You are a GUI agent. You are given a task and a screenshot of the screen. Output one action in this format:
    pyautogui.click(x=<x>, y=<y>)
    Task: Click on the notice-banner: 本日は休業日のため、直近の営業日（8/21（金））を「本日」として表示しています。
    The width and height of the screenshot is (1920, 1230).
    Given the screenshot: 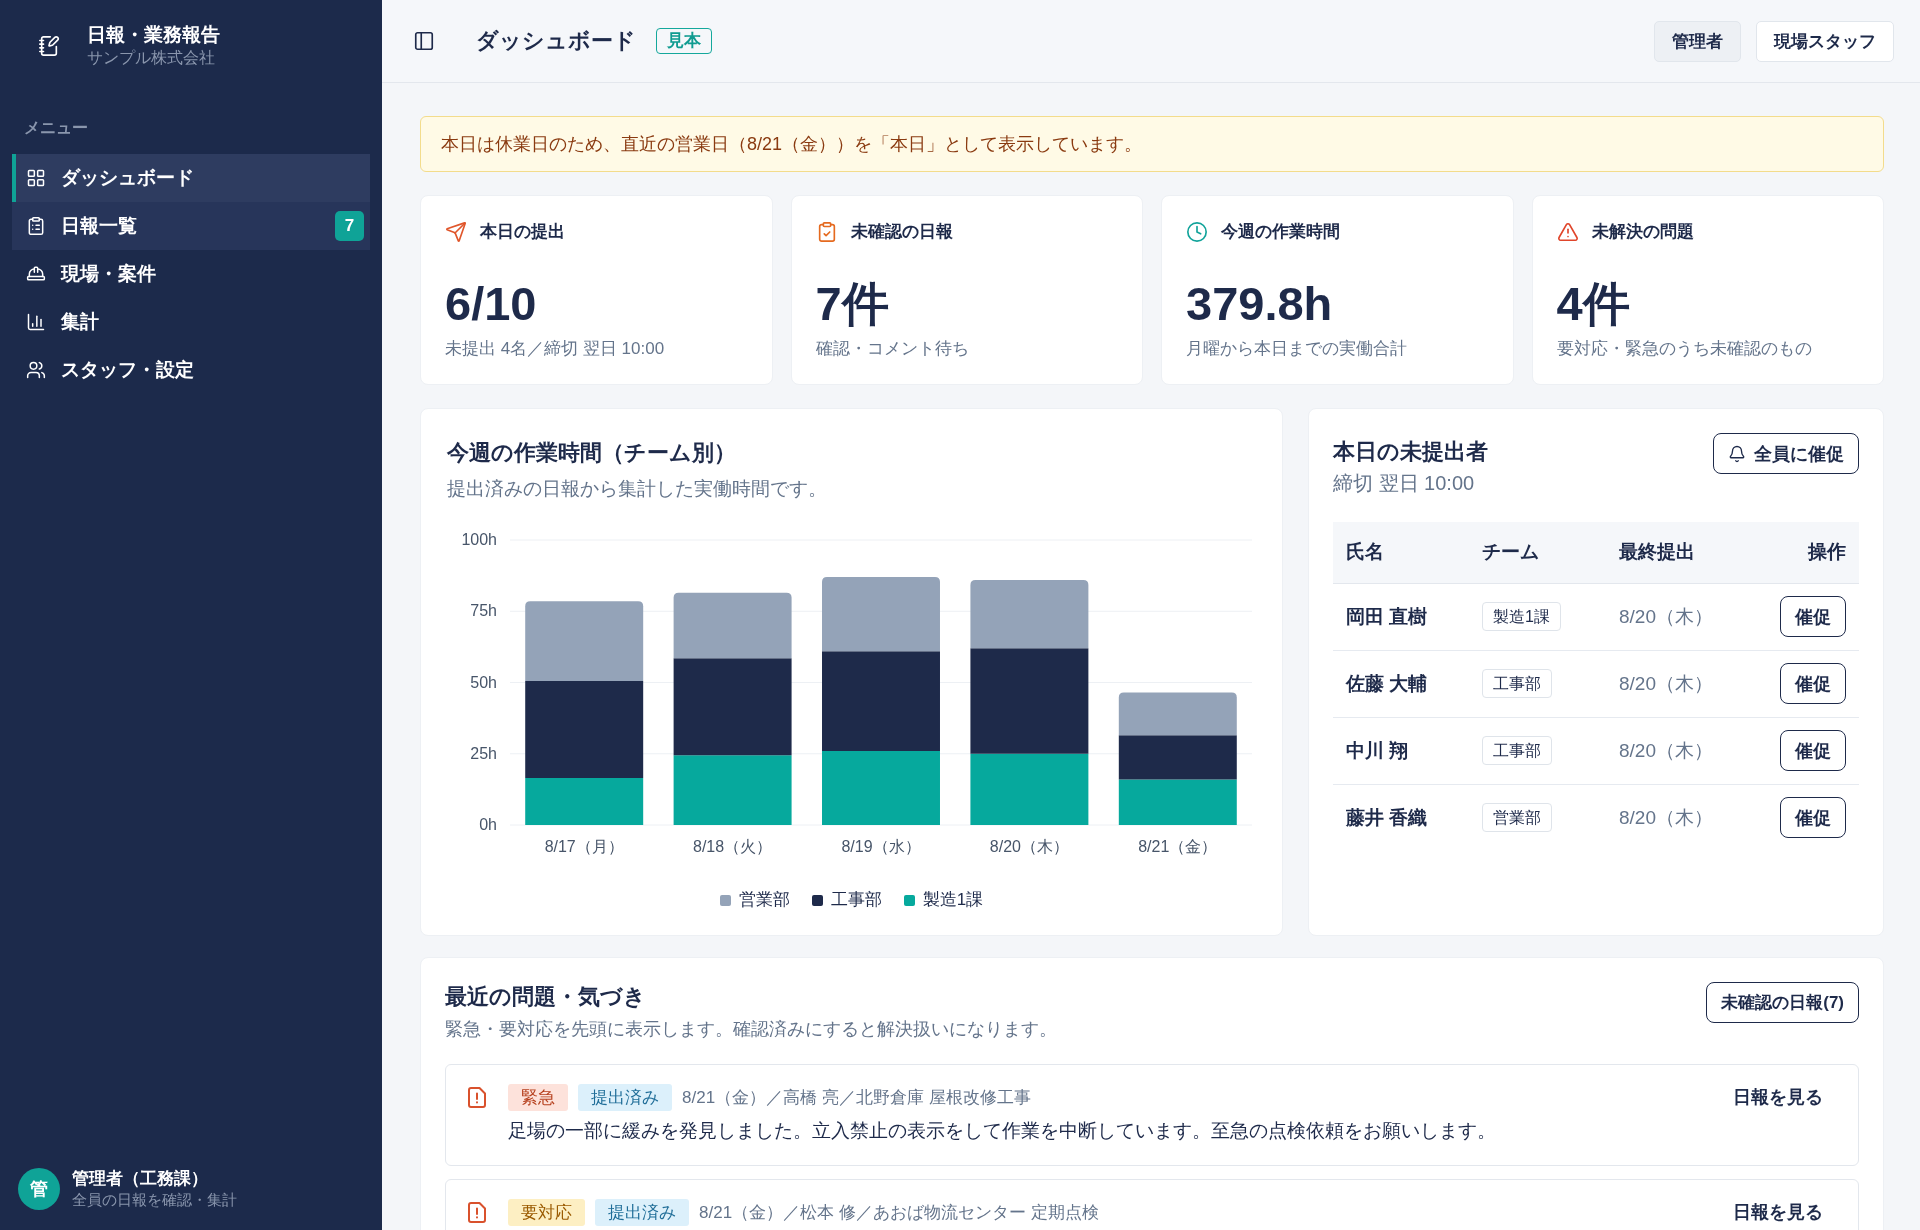 What is the action you would take?
    pyautogui.click(x=1152, y=144)
    